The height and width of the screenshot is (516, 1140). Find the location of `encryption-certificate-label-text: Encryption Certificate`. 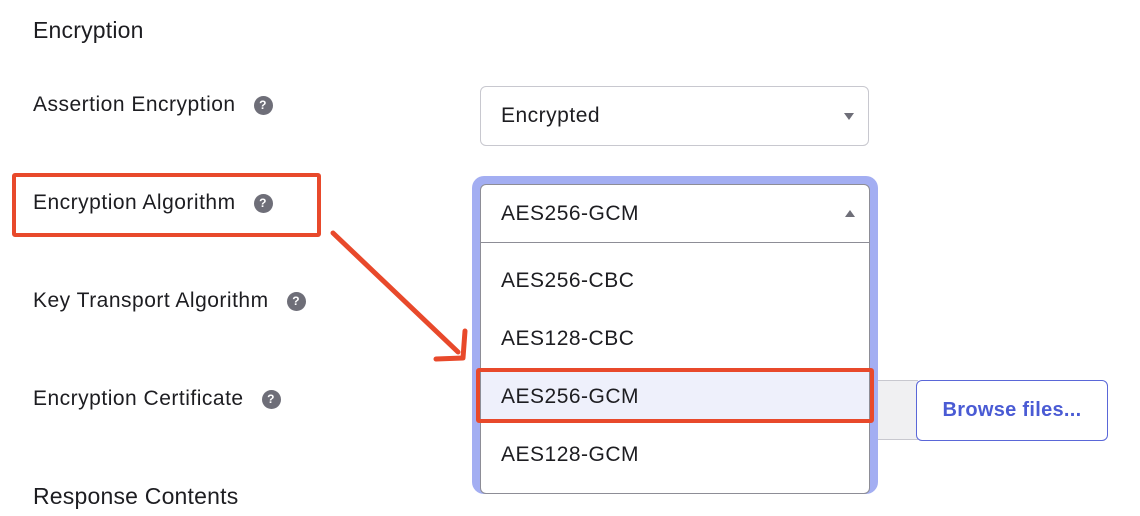

encryption-certificate-label-text: Encryption Certificate is located at coordinates (138, 398).